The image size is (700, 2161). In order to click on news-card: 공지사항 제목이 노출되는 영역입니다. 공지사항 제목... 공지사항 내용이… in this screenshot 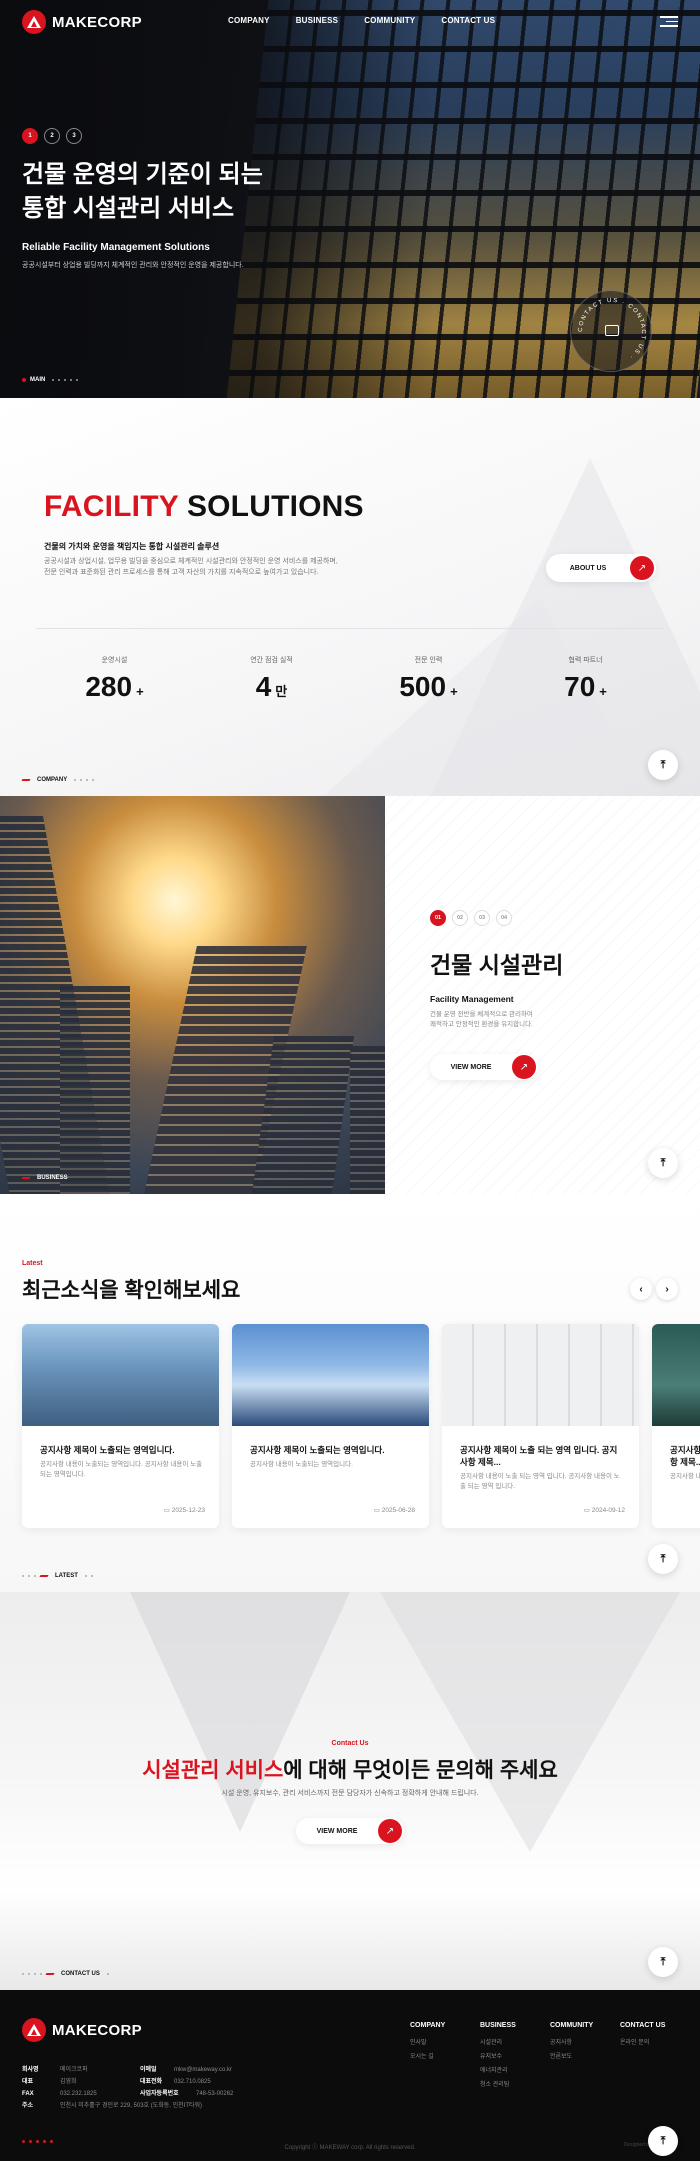, I will do `click(676, 1426)`.